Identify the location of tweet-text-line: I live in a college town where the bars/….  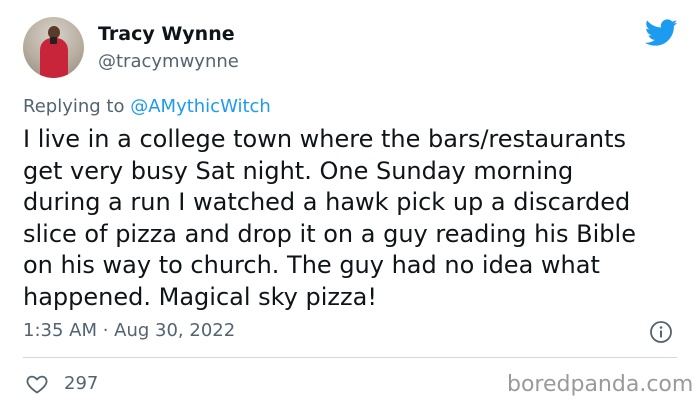
(325, 139).